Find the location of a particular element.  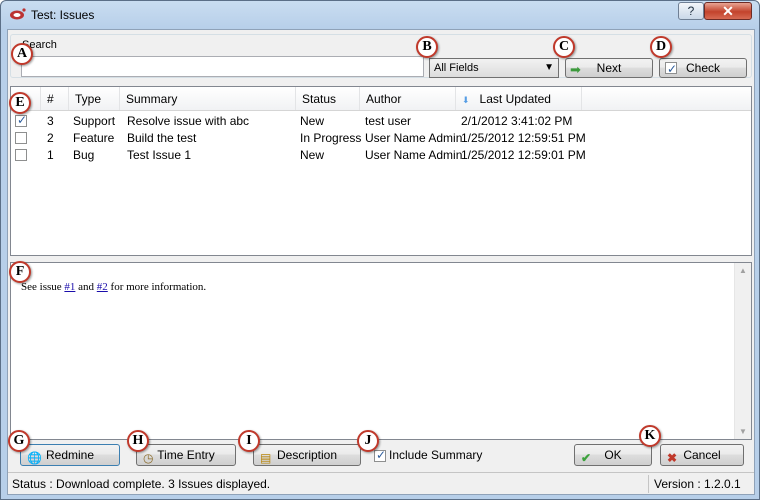

document-icon: ▤ is located at coordinates (266, 458).